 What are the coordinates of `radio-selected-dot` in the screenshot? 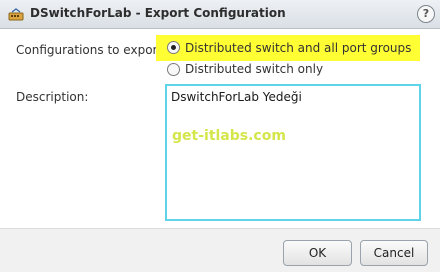 It's located at (173, 47).